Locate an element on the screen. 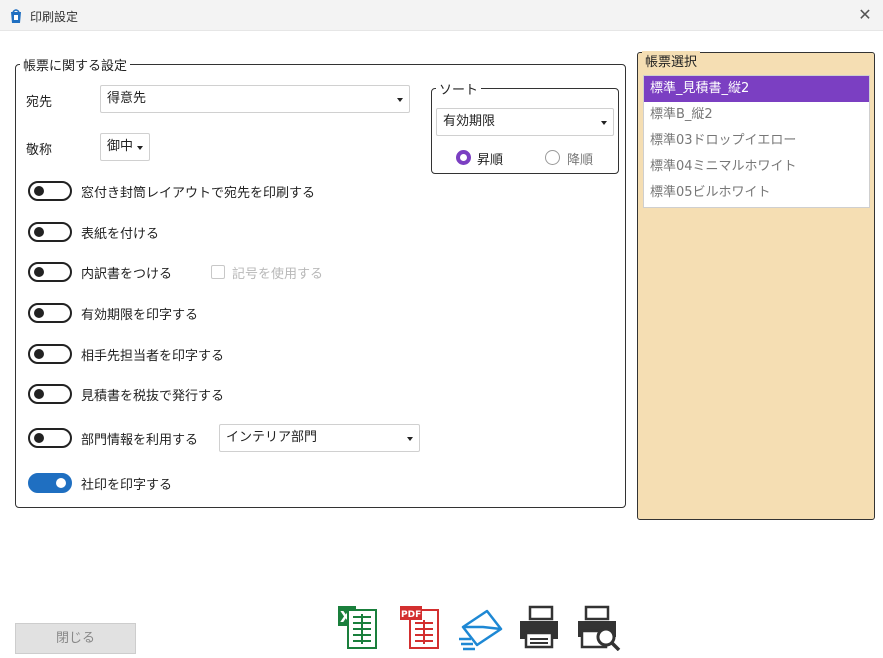  title-bar: 印刷設定 ✕ is located at coordinates (441, 15).